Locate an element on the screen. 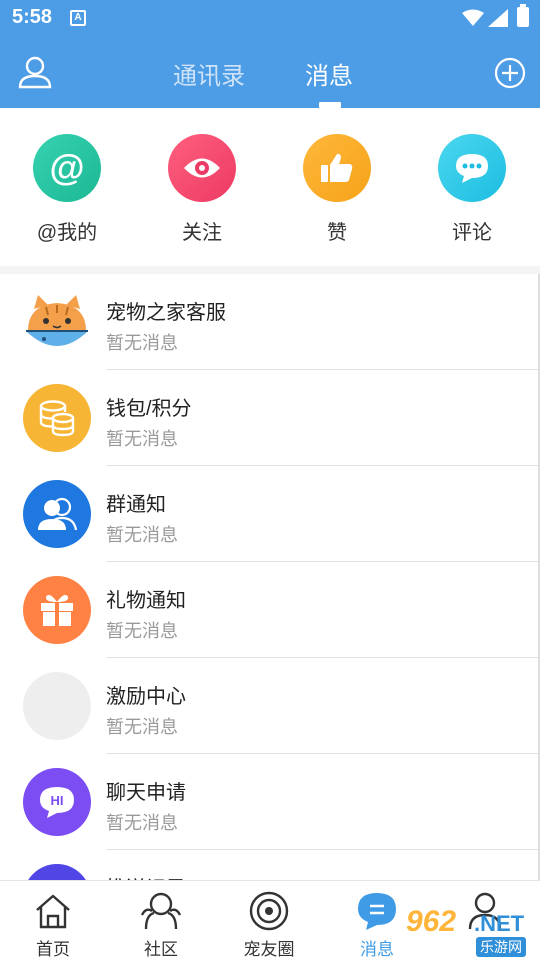 This screenshot has height=960, width=540. wifi-icon is located at coordinates (473, 17).